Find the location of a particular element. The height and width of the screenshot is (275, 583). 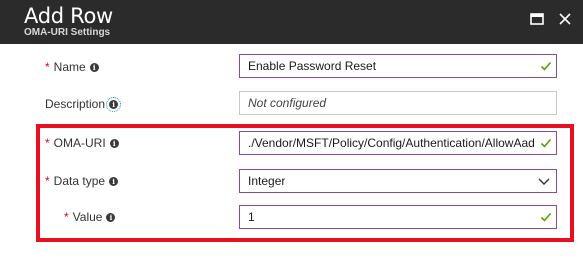

oma-uri-label-text: OMA-URI is located at coordinates (79, 143).